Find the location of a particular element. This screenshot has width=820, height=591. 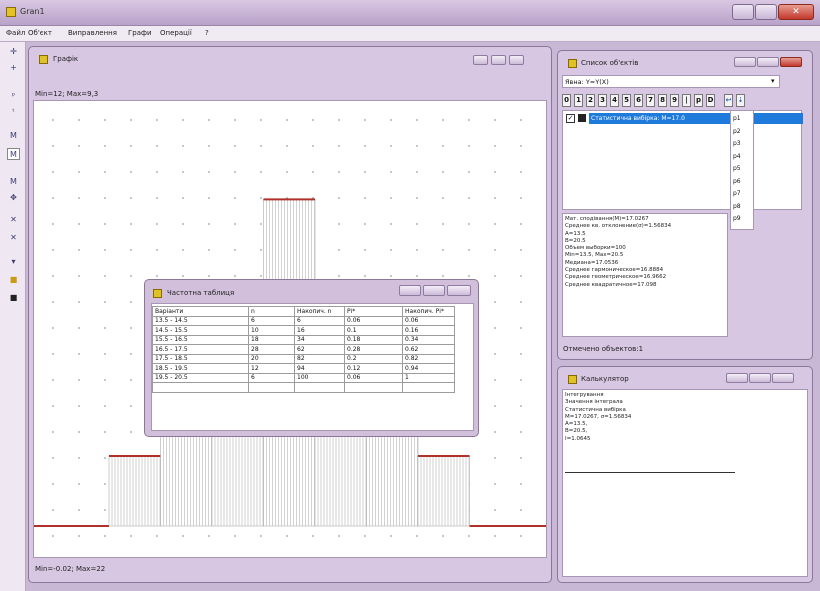

col-header: Накопич. Рі* is located at coordinates (428, 311).